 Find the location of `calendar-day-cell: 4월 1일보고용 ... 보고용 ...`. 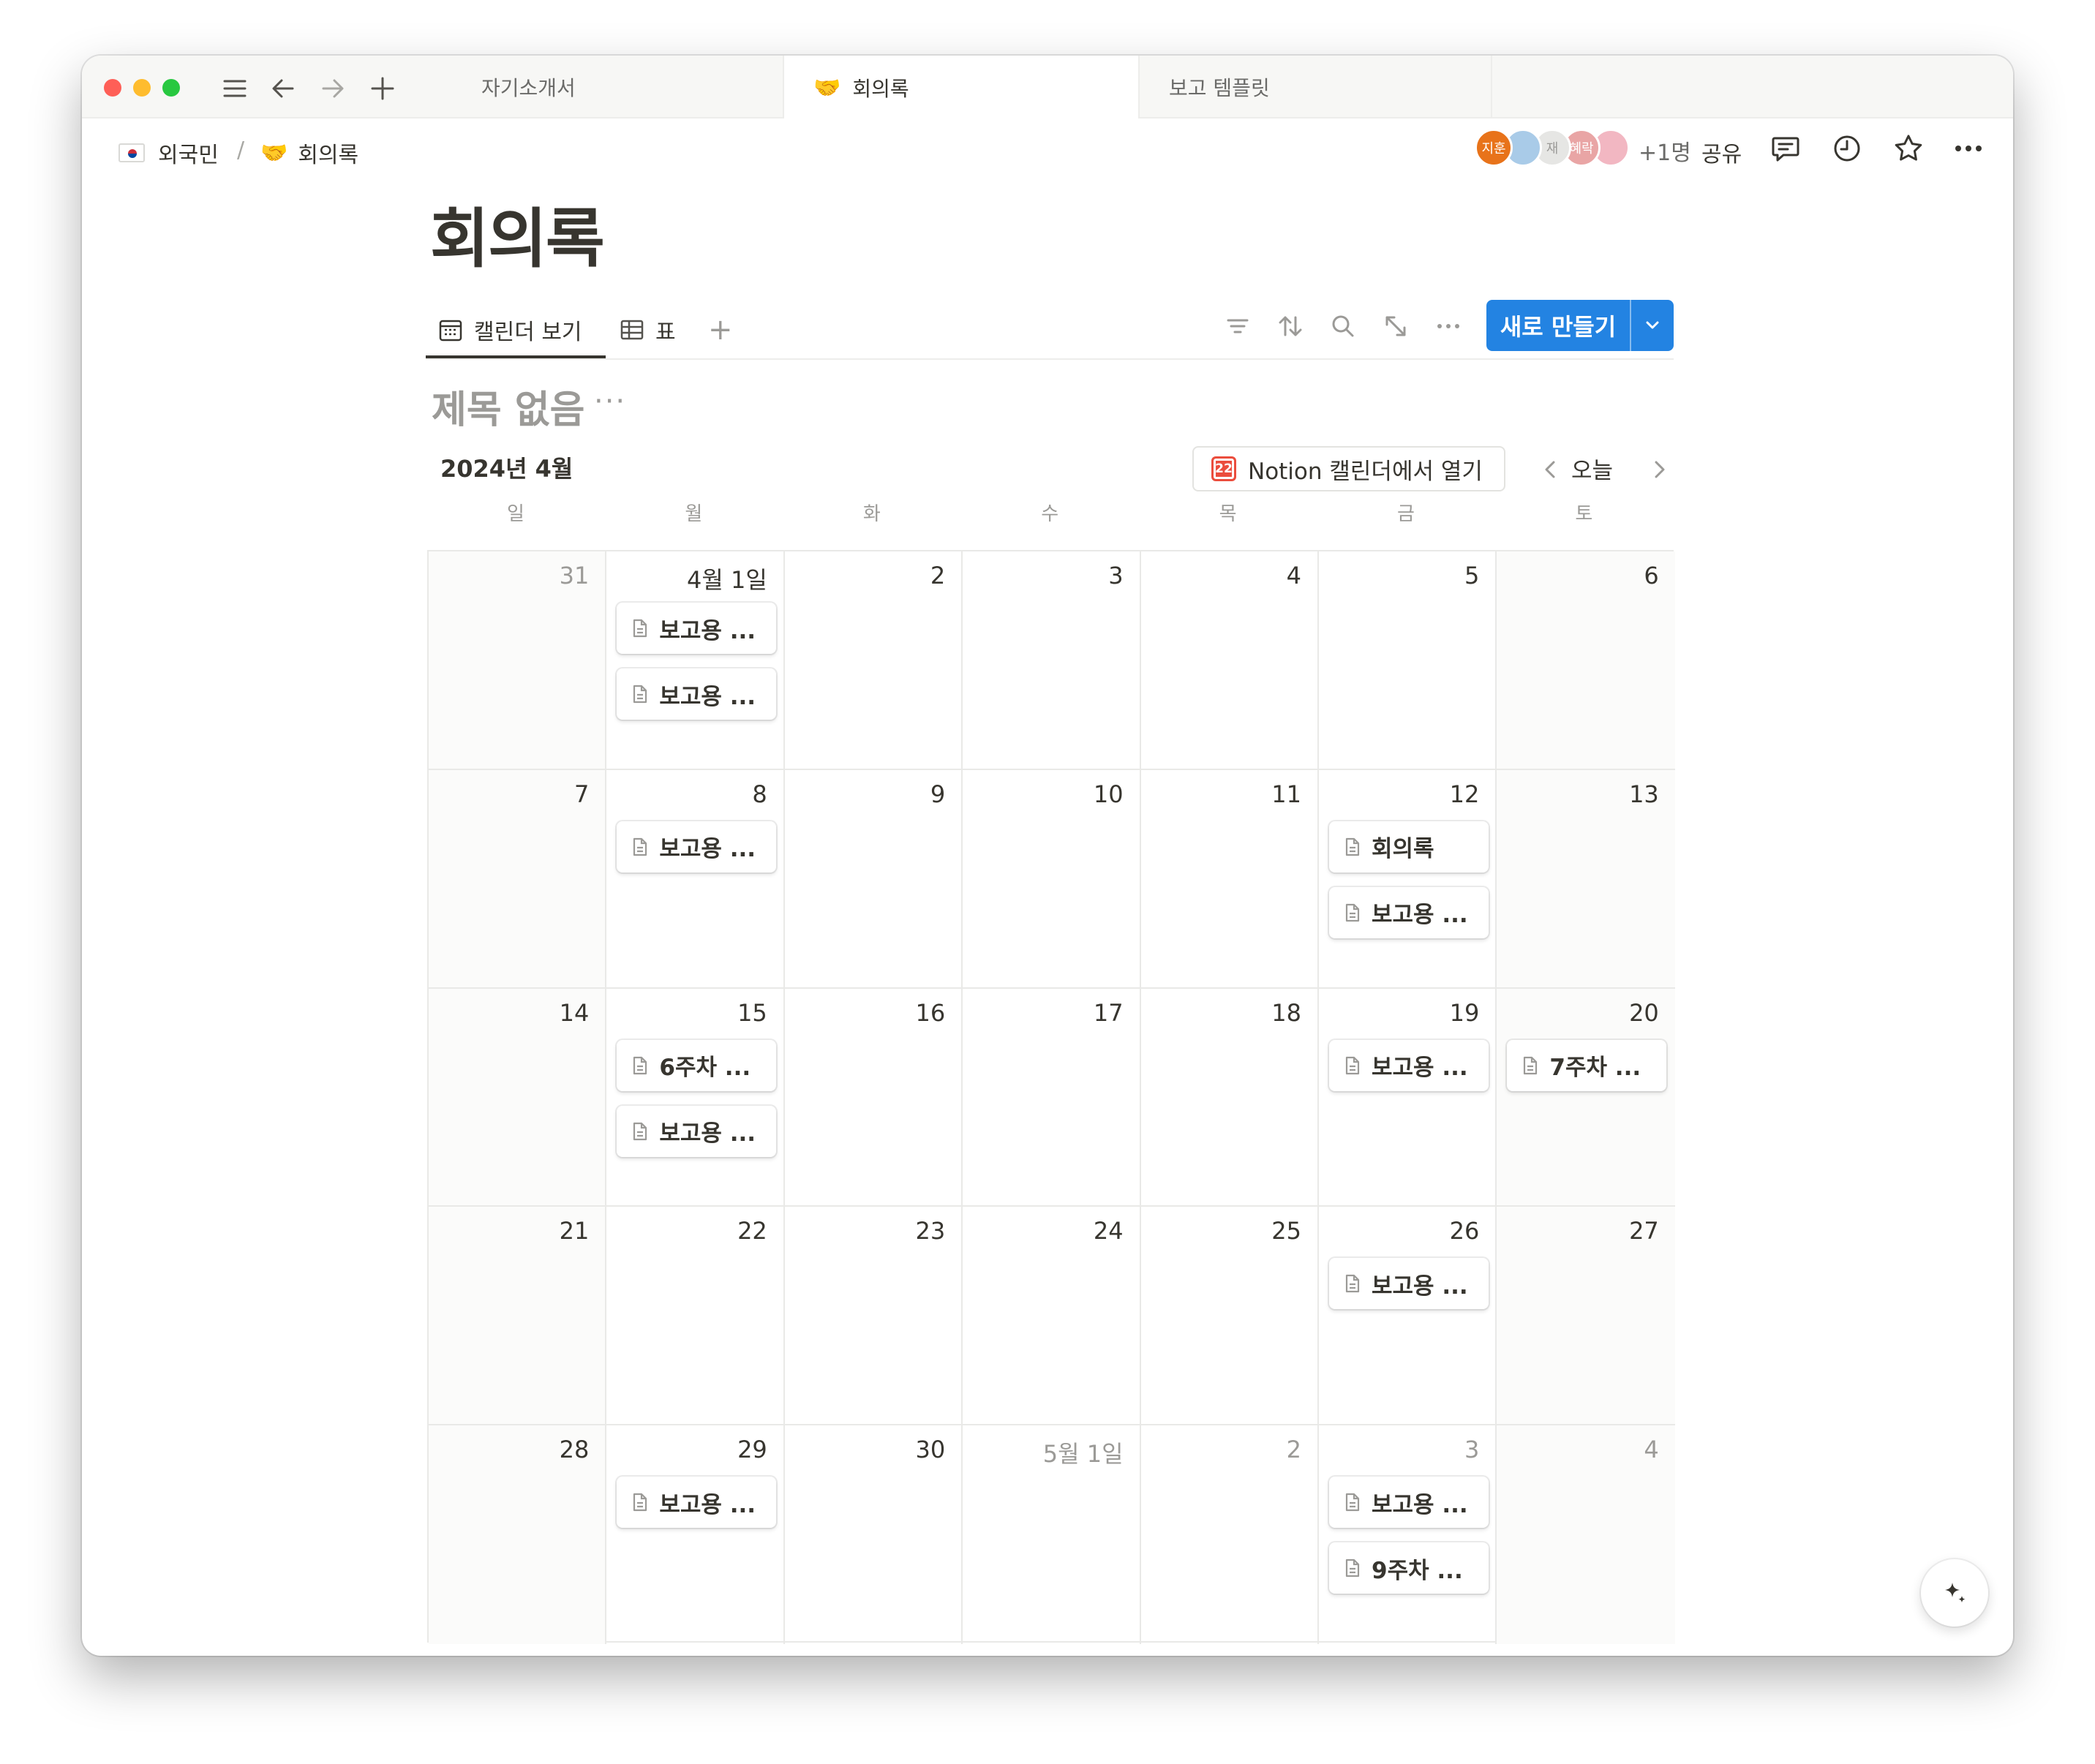

calendar-day-cell: 4월 1일보고용 ... 보고용 ... is located at coordinates (695, 660).